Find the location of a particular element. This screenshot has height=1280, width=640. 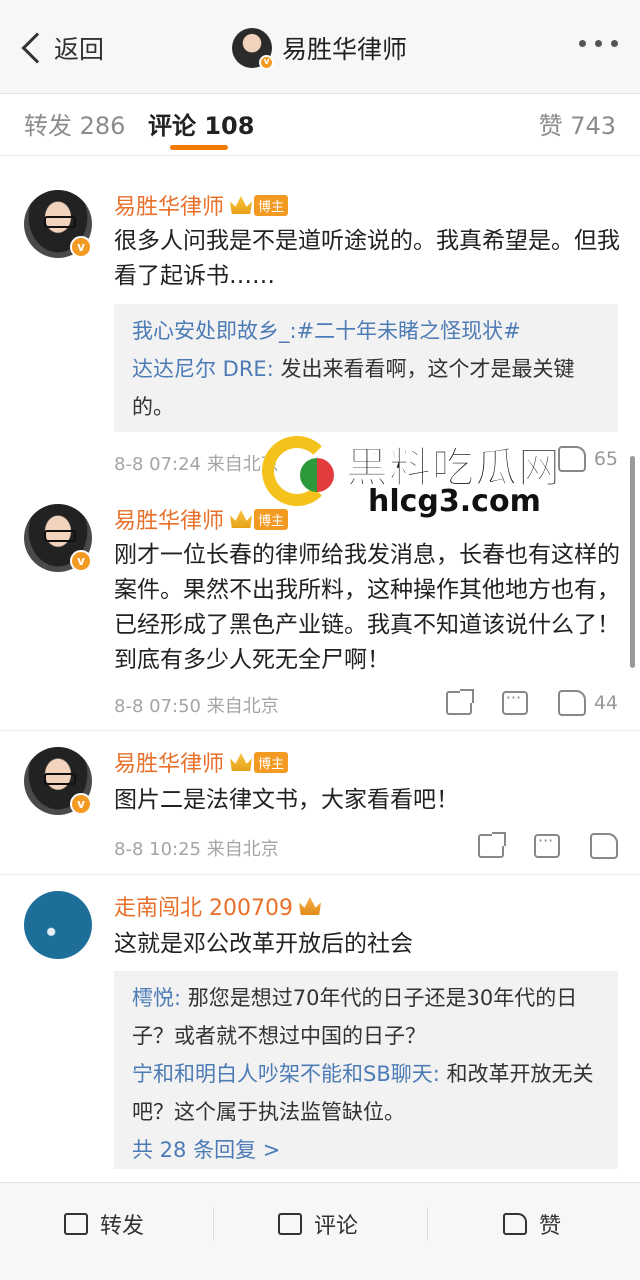

topic-link: #二十年未睹之怪现状# is located at coordinates (409, 331).